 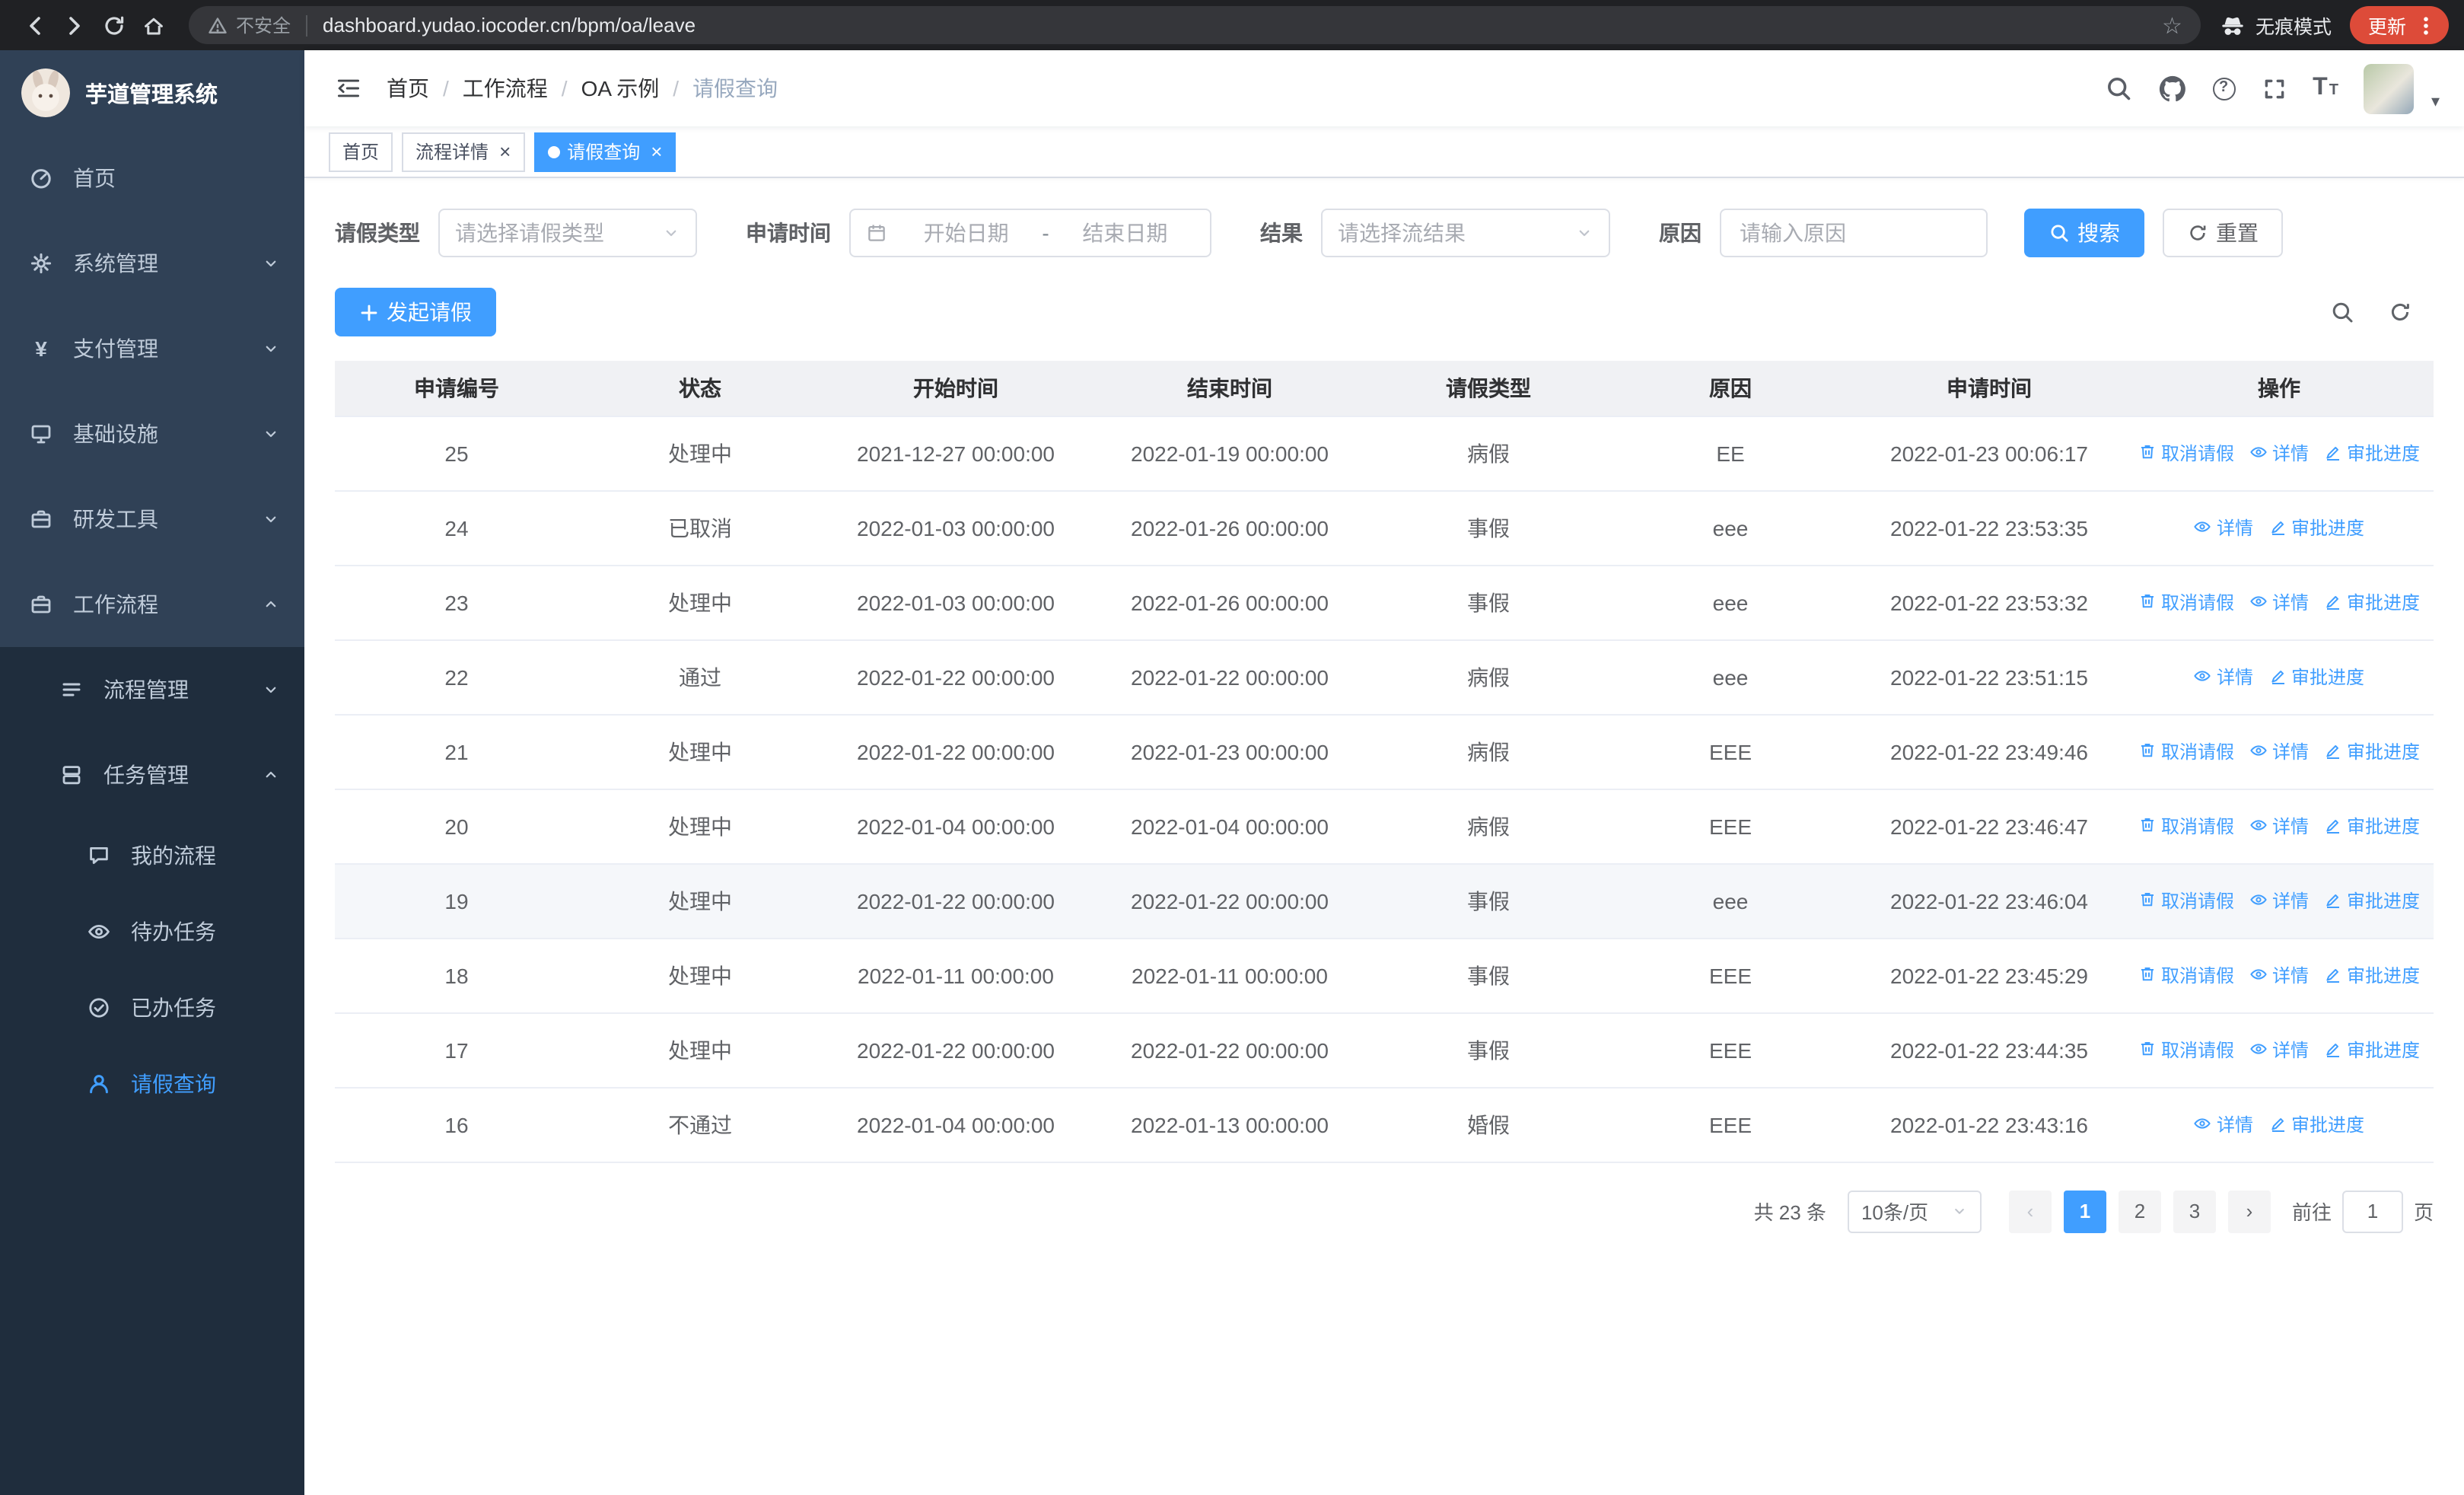 I want to click on breadcrumb-item-home: 首页, so click(x=408, y=89).